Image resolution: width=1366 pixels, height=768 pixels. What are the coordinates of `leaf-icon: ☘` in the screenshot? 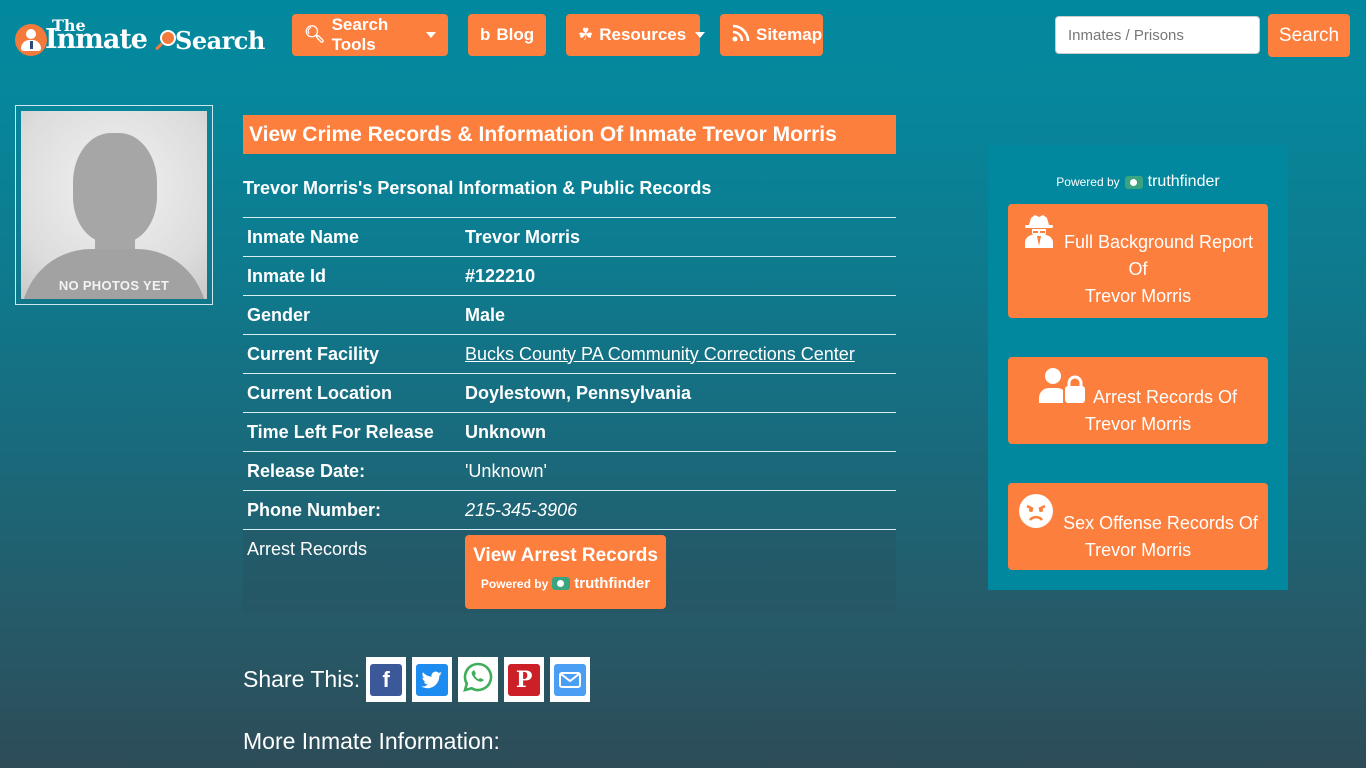 It's located at (586, 34).